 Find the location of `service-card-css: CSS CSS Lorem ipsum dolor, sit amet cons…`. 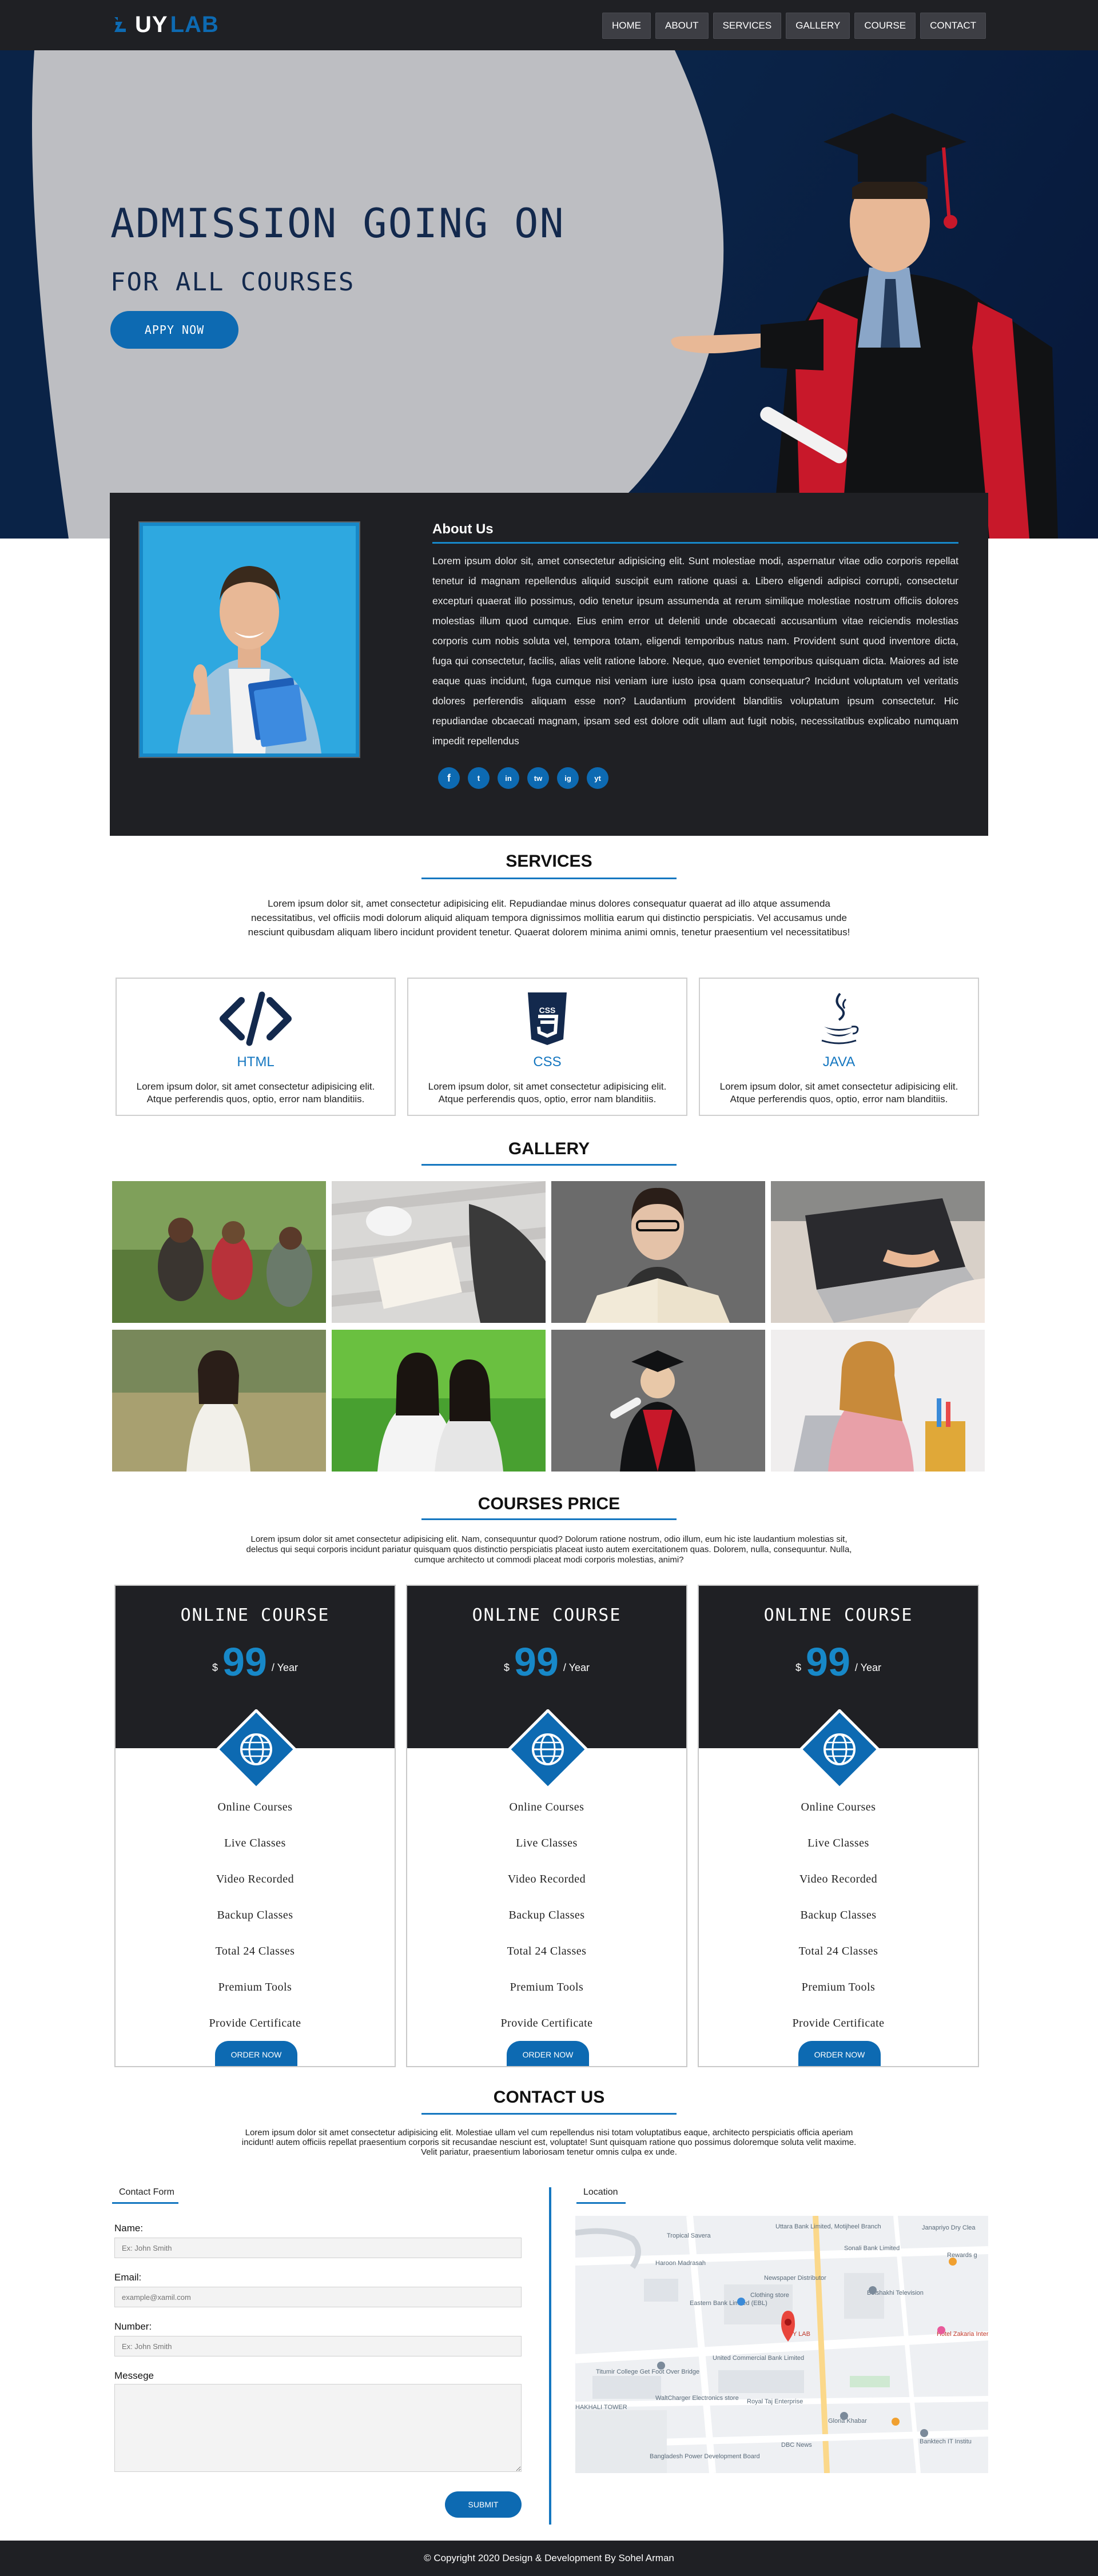

service-card-css: CSS CSS Lorem ipsum dolor, sit amet cons… is located at coordinates (547, 1047).